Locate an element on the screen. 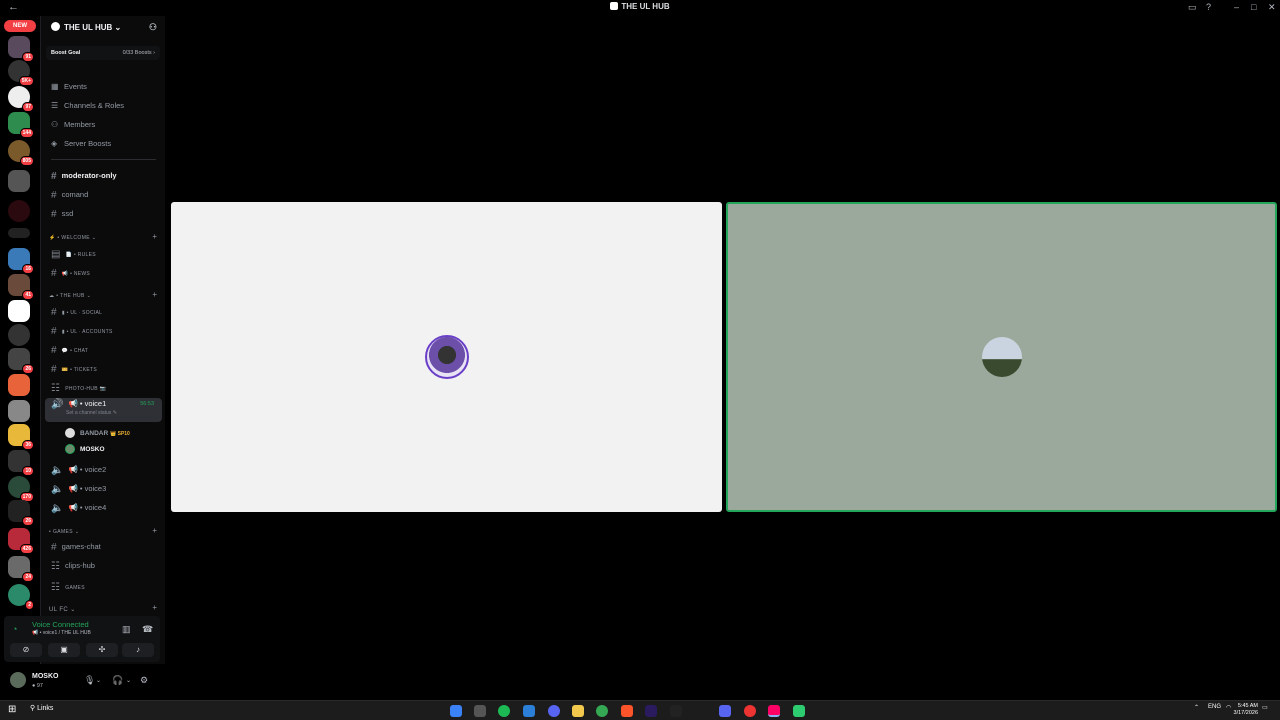 The image size is (1280, 720). help-icon: ? is located at coordinates (1208, 7).